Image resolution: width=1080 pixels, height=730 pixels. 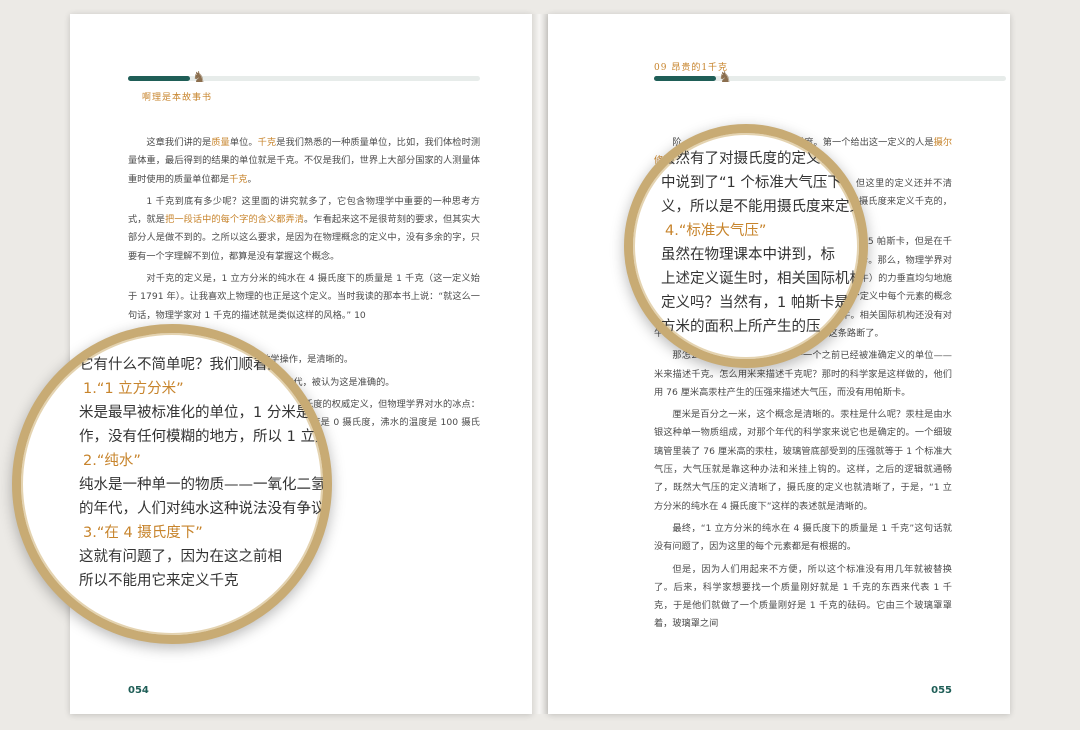 What do you see at coordinates (762, 159) in the screenshot?
I see `lens-line: 虽然有了对摄氏度的定义命名。` at bounding box center [762, 159].